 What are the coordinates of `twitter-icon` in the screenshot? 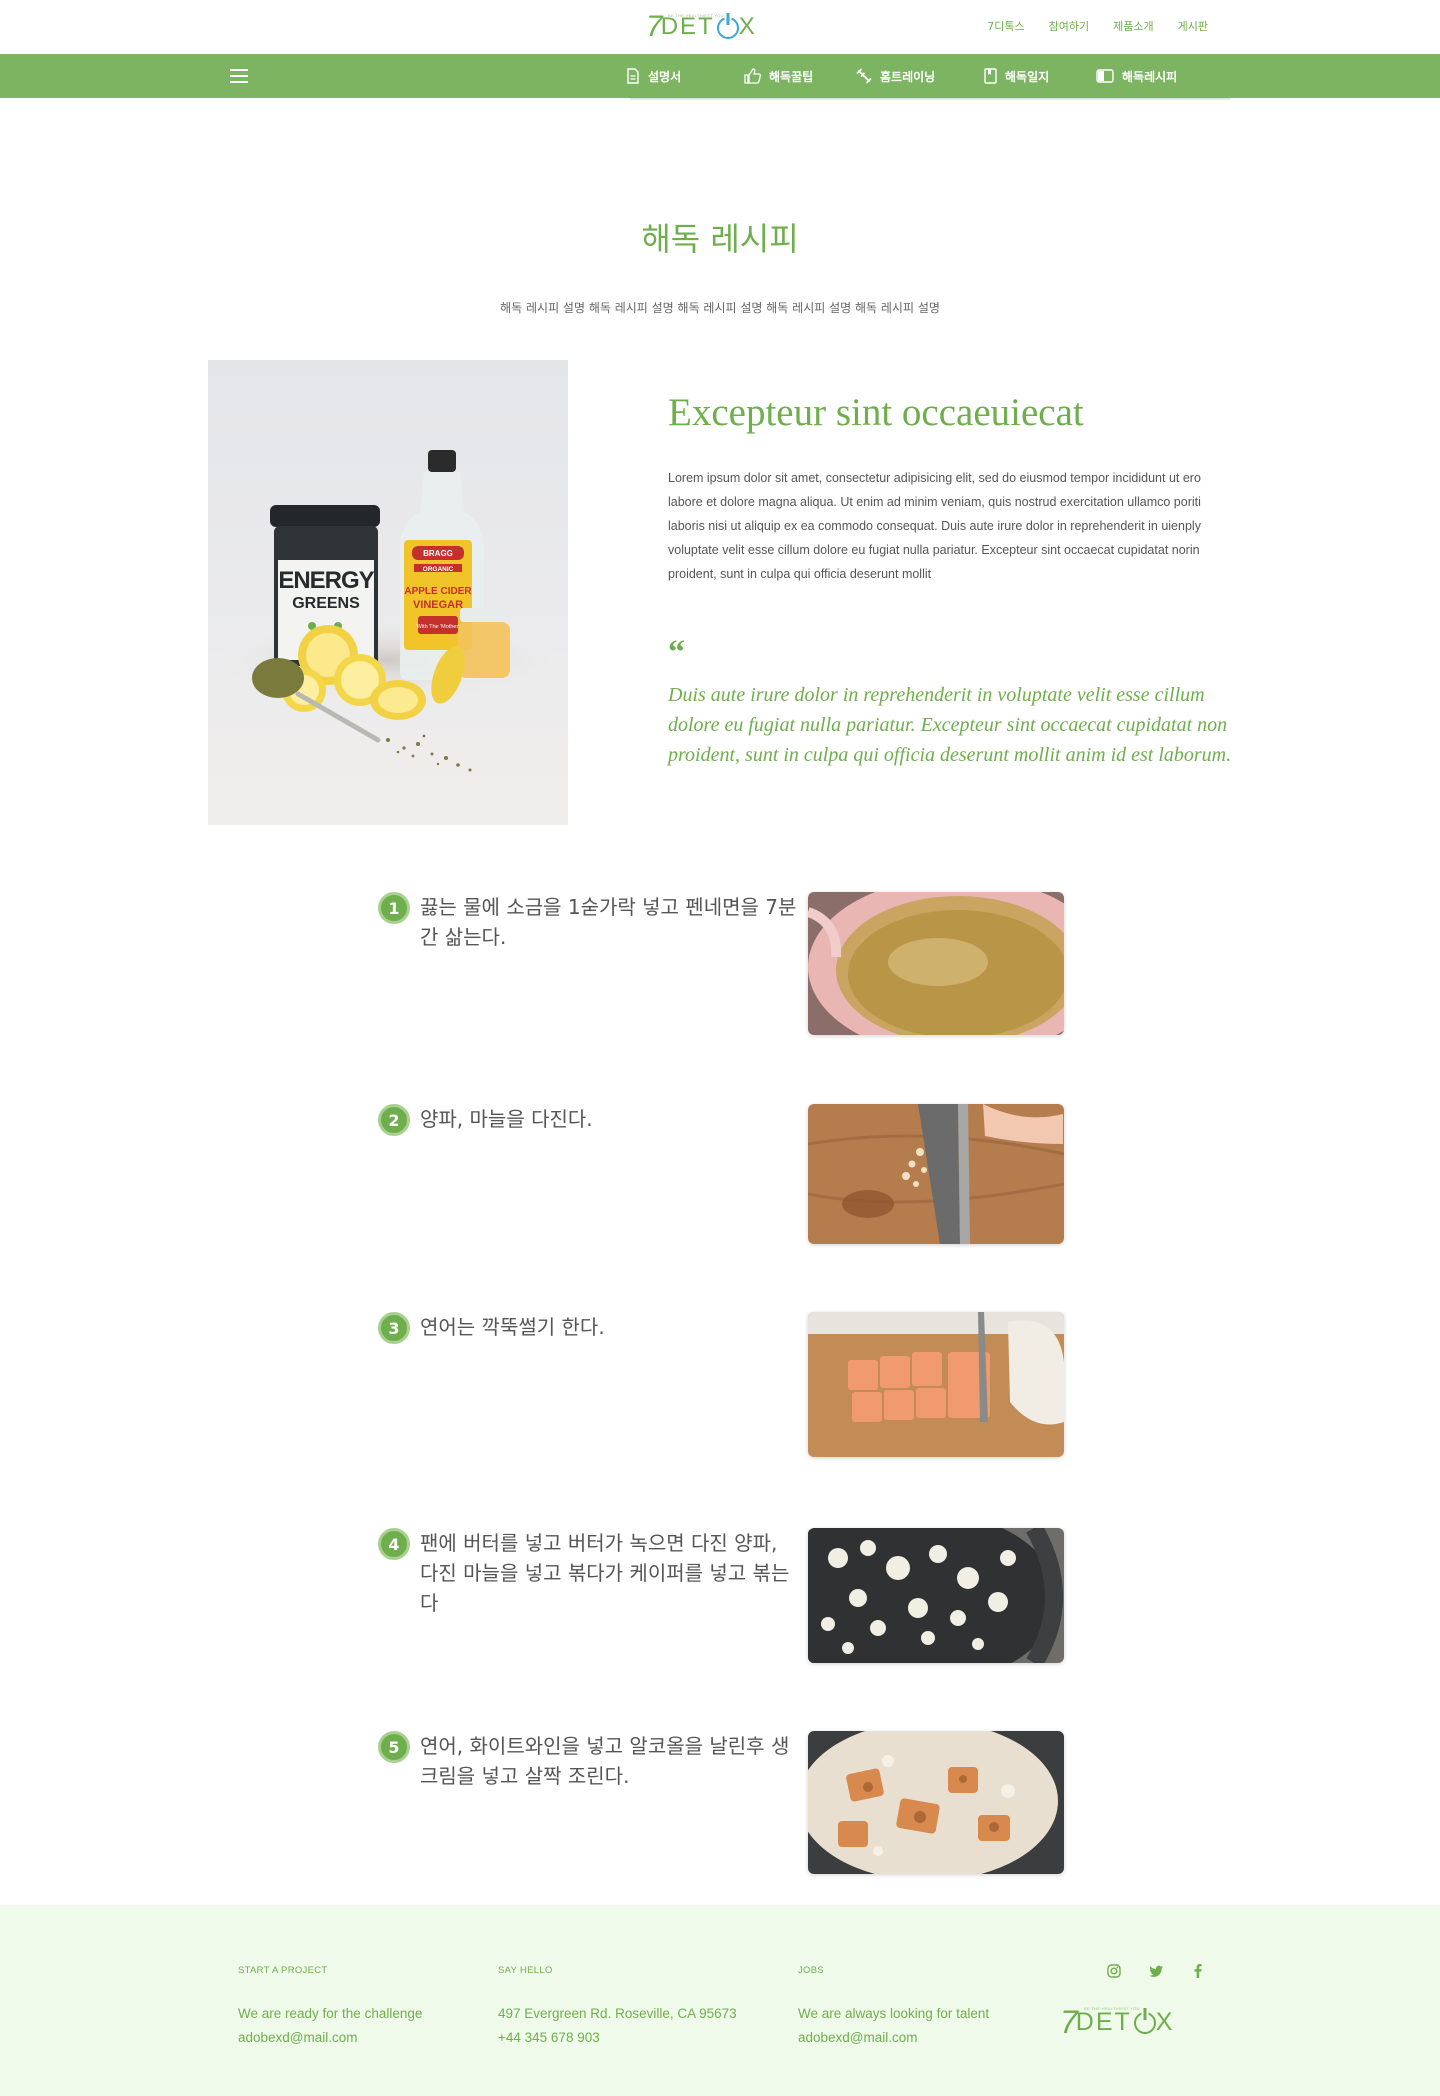 It's located at (1156, 1971).